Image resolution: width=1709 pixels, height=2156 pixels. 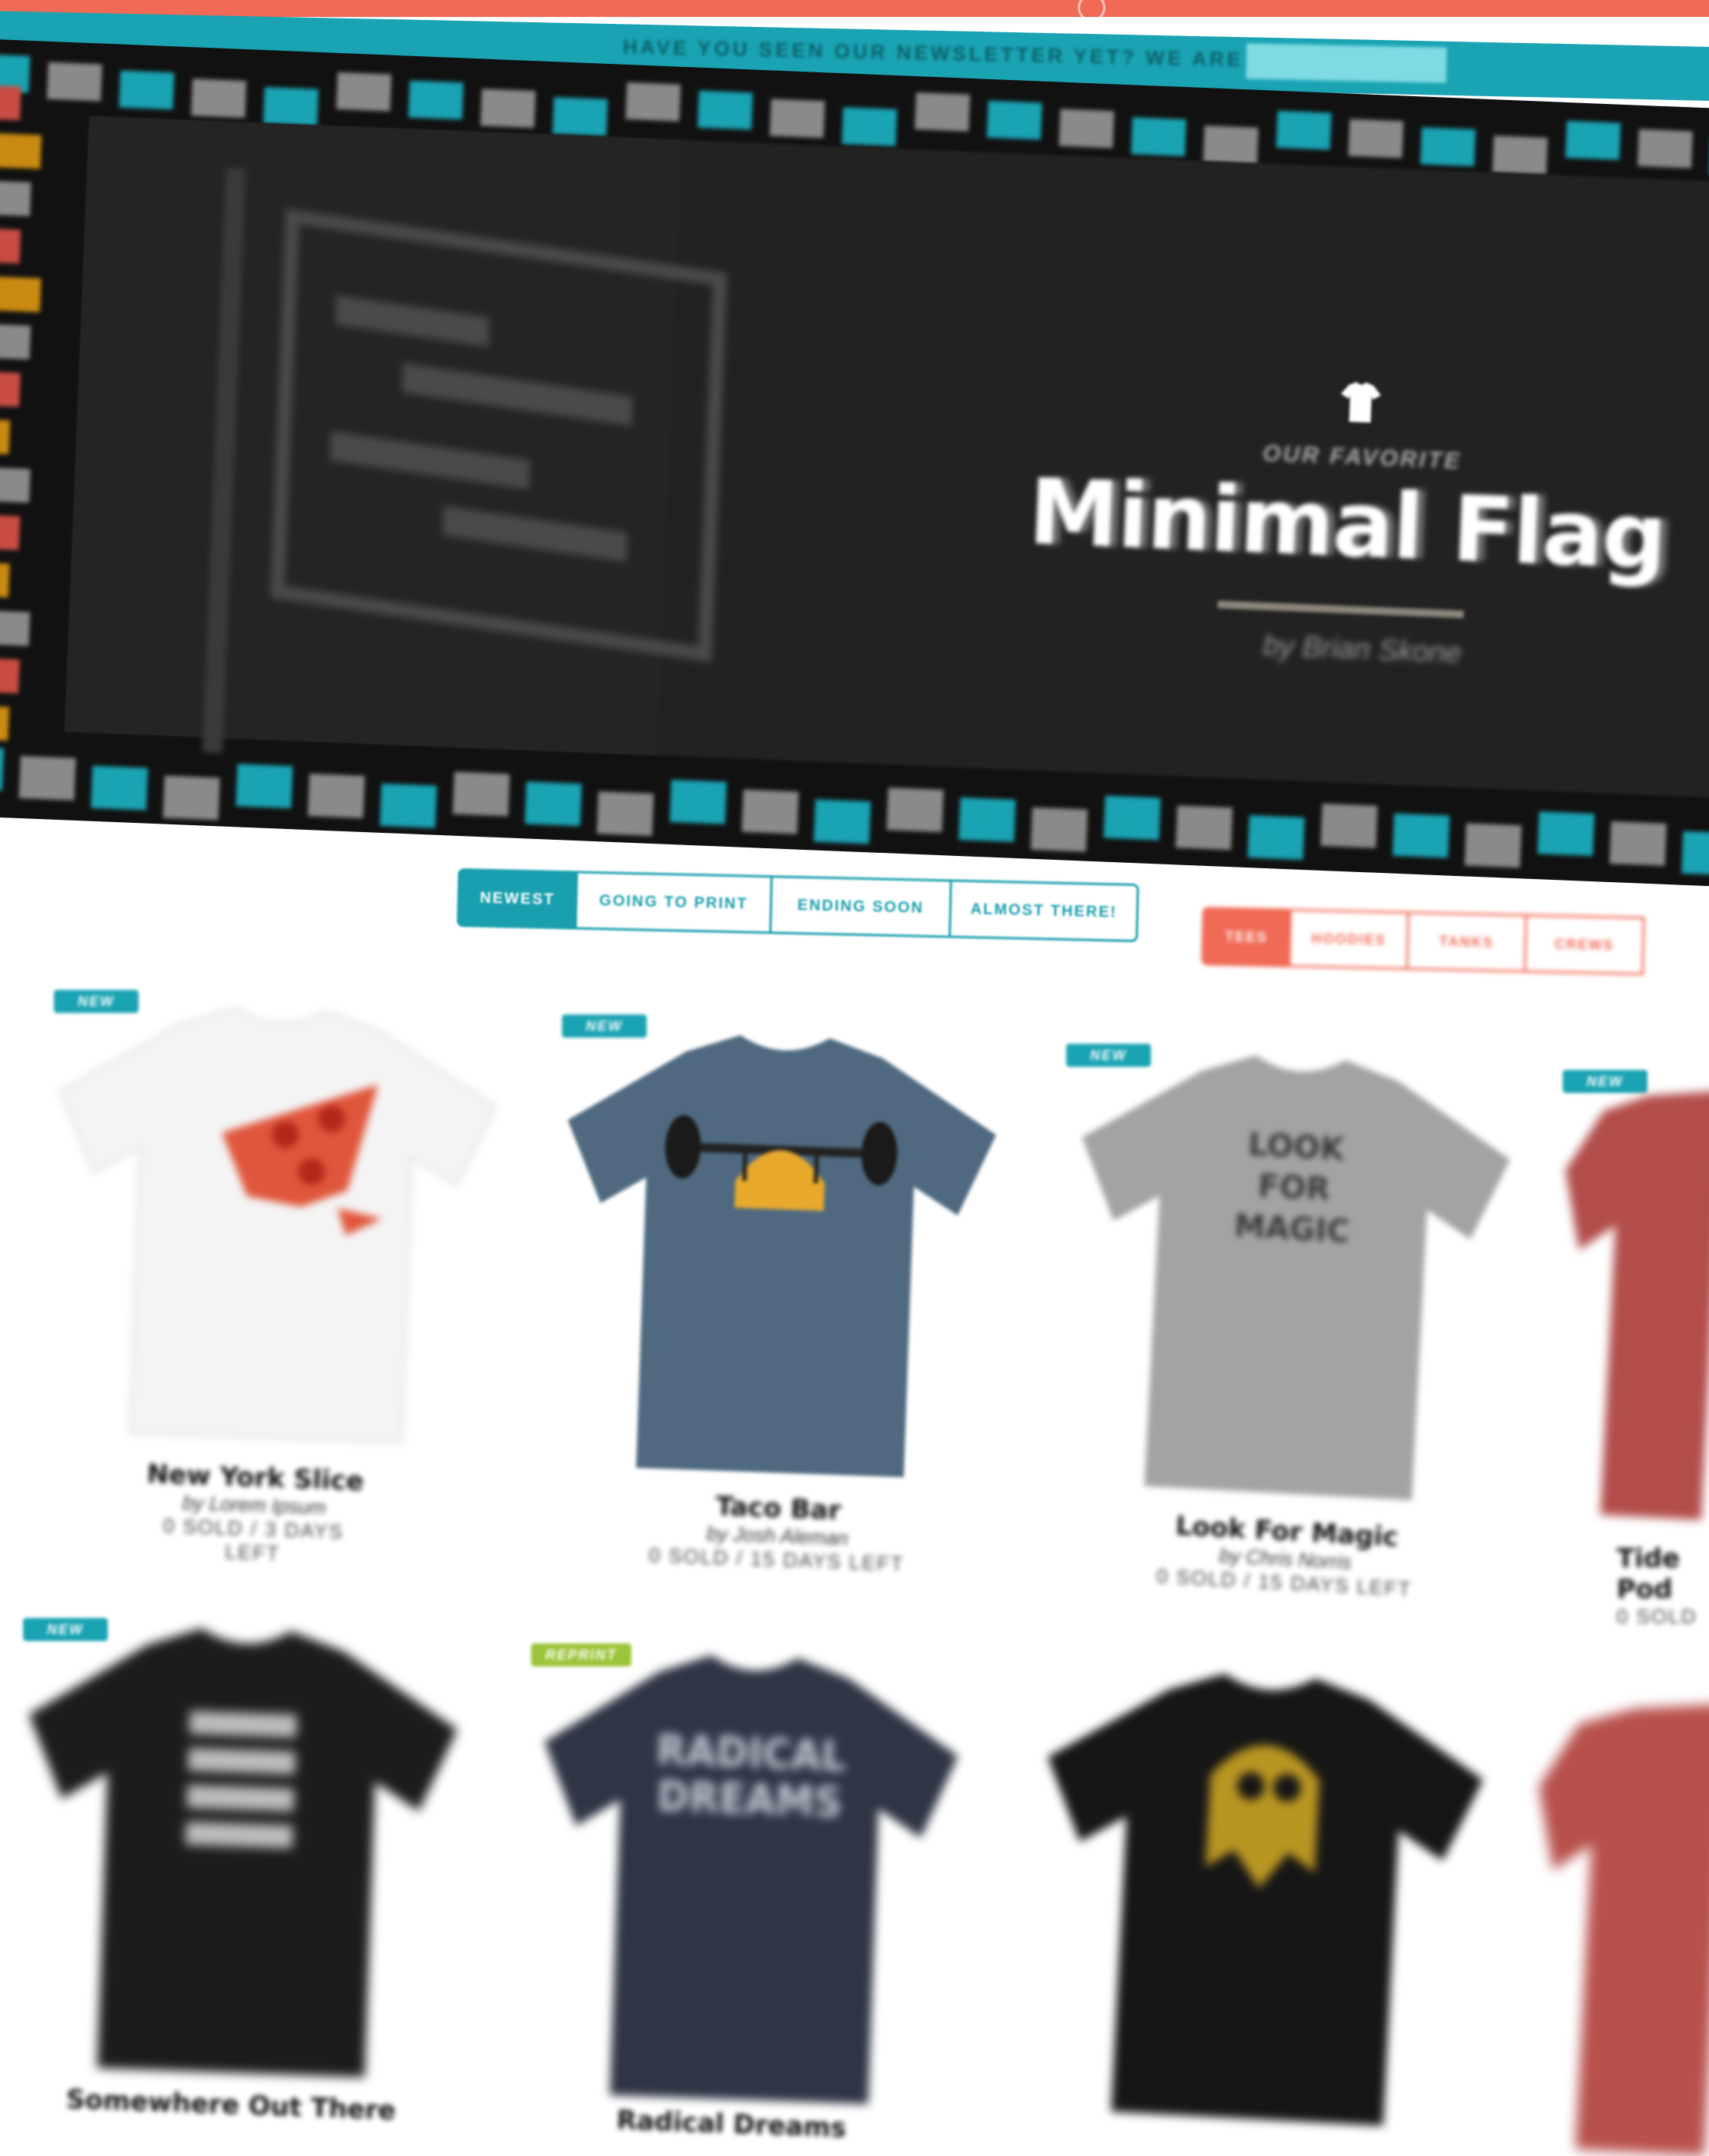 I want to click on product-meta: 0 SOLD, so click(x=1657, y=1616).